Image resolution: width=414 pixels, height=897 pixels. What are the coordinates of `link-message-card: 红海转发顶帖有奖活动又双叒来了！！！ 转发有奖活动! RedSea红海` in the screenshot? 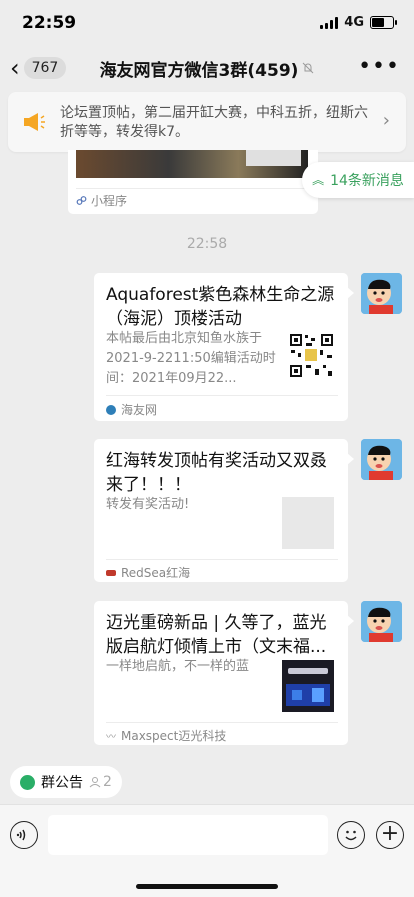 It's located at (224, 510).